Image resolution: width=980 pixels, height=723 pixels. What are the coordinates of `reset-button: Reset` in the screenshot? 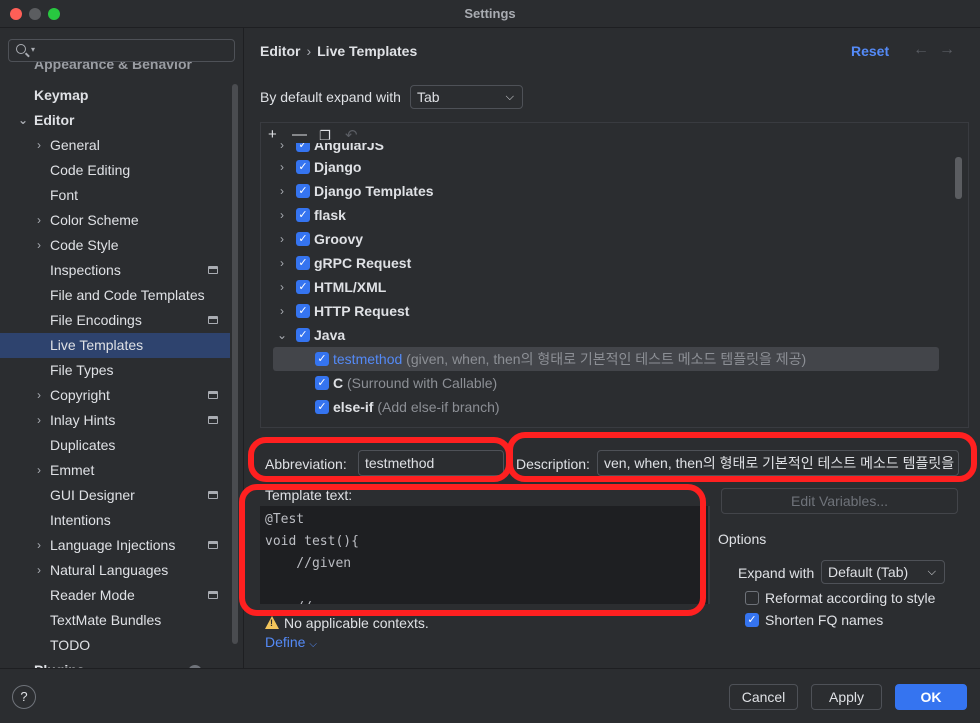 It's located at (870, 51).